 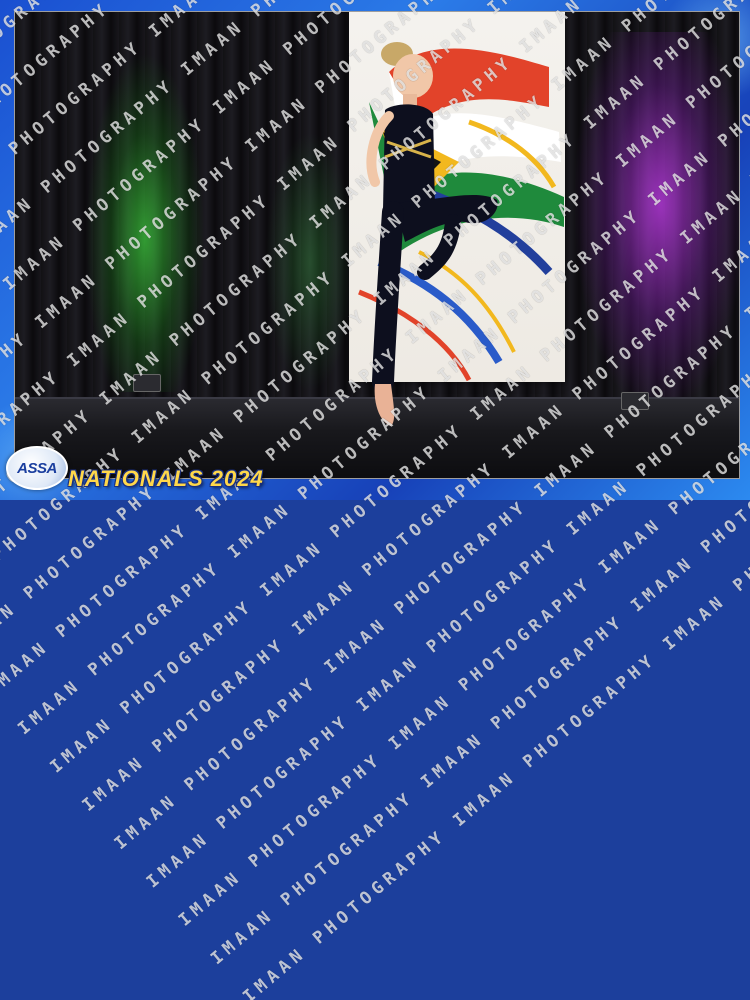 What do you see at coordinates (147, 383) in the screenshot?
I see `floor-light-left` at bounding box center [147, 383].